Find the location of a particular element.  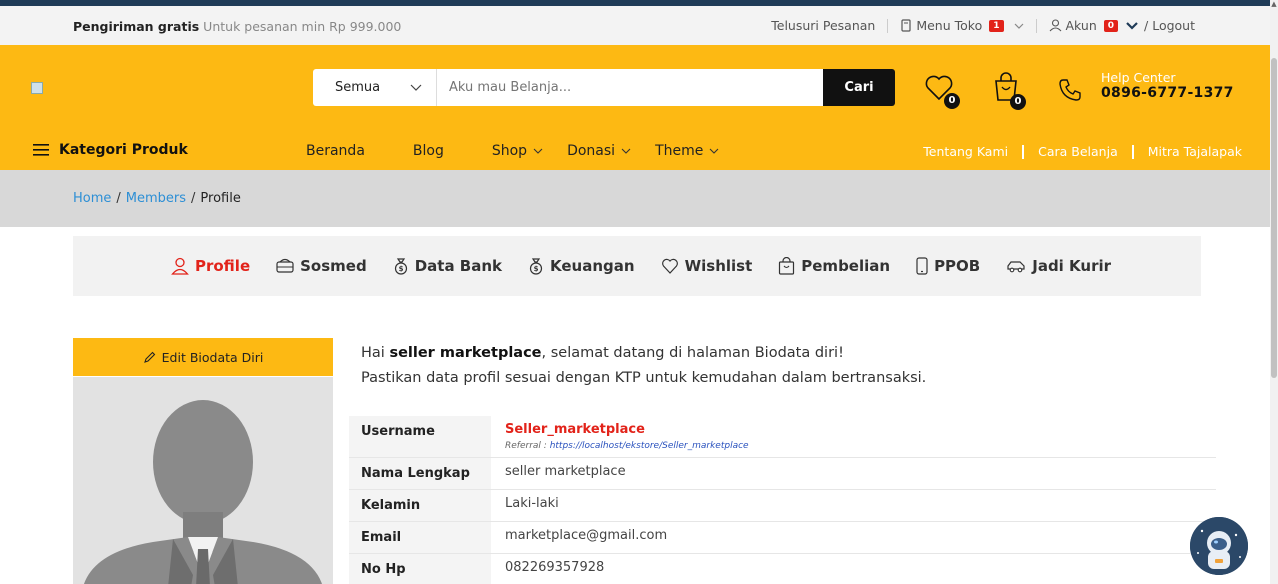

site-logo is located at coordinates (37, 88).